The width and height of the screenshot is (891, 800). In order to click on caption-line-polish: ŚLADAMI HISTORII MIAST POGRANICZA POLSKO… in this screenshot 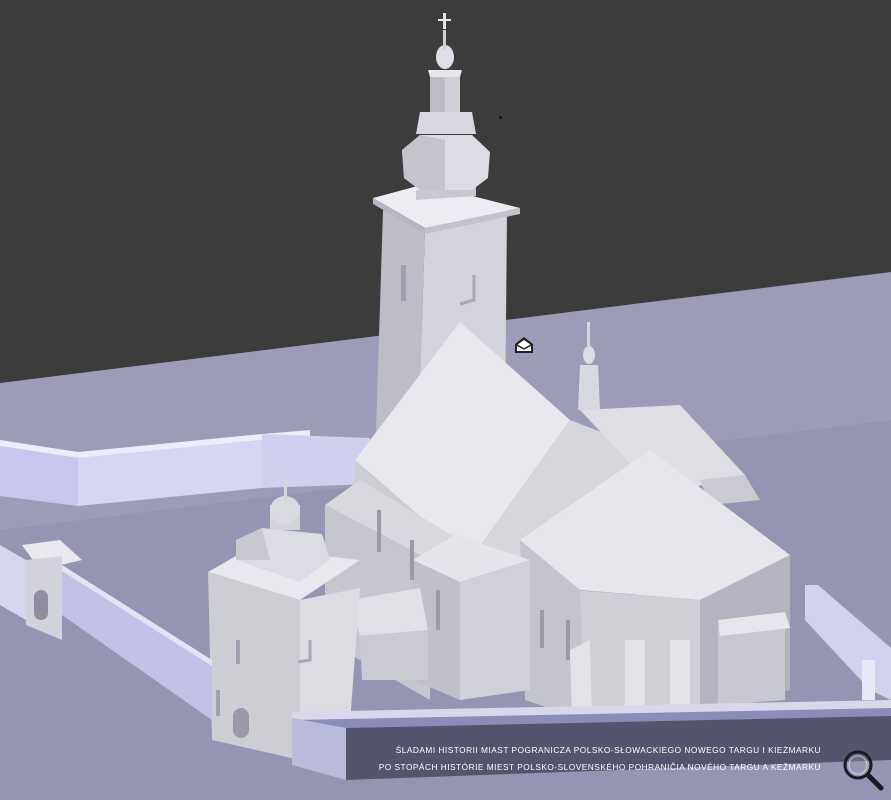, I will do `click(608, 750)`.